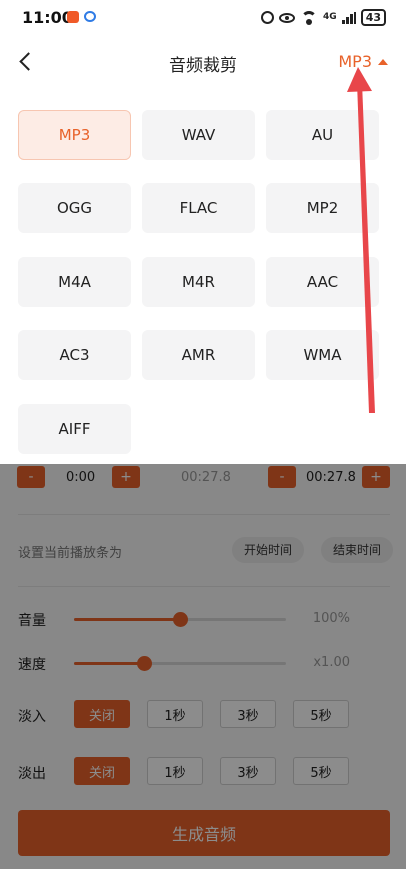 This screenshot has width=406, height=869. Describe the element at coordinates (127, 619) in the screenshot. I see `volume-slider-fill` at that location.